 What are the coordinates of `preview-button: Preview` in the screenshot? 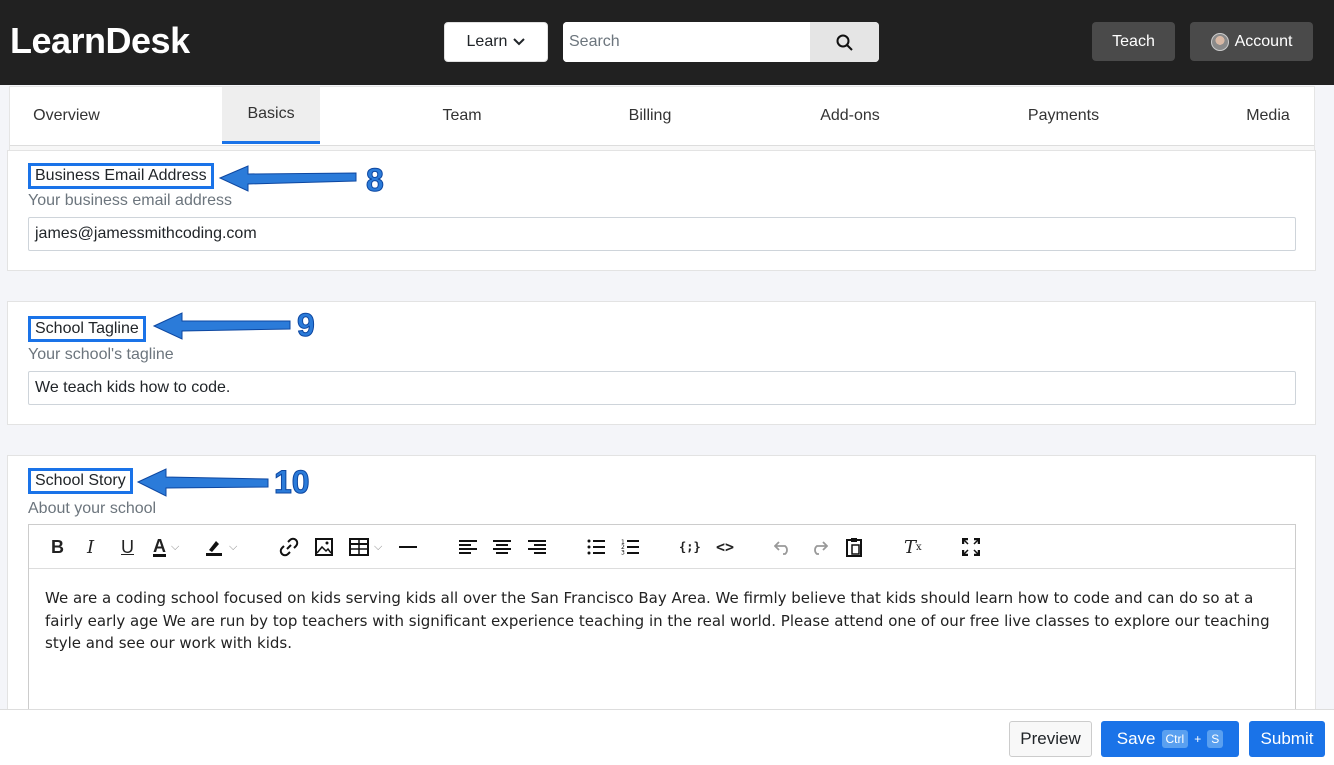 It's located at (1050, 739).